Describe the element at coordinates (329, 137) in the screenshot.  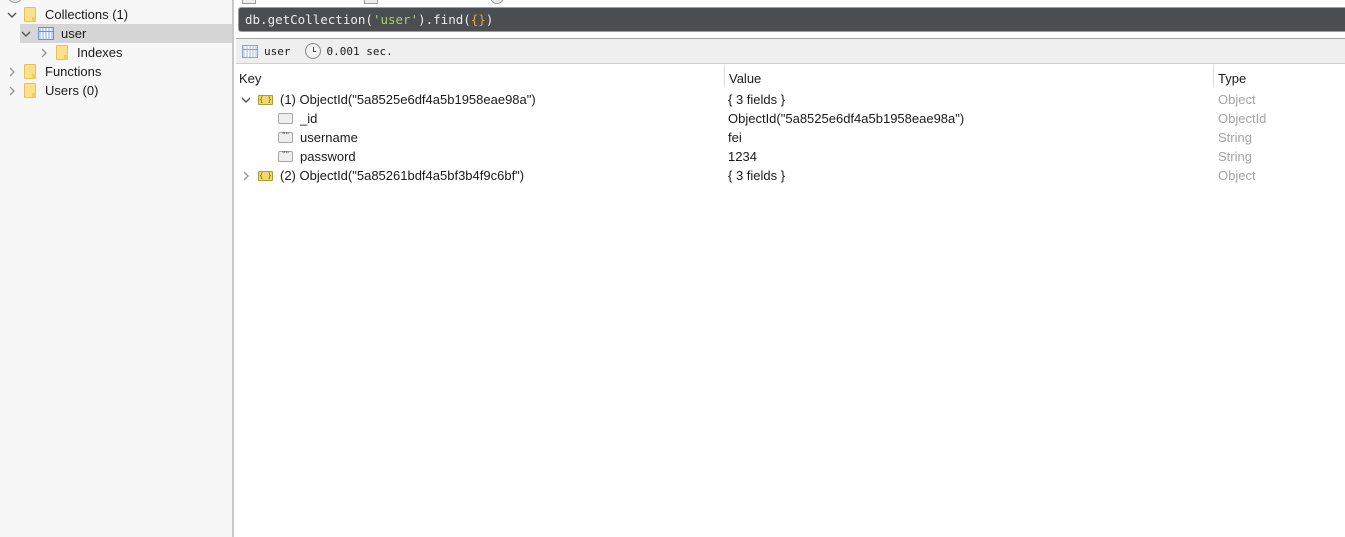
I see `key-text: username` at that location.